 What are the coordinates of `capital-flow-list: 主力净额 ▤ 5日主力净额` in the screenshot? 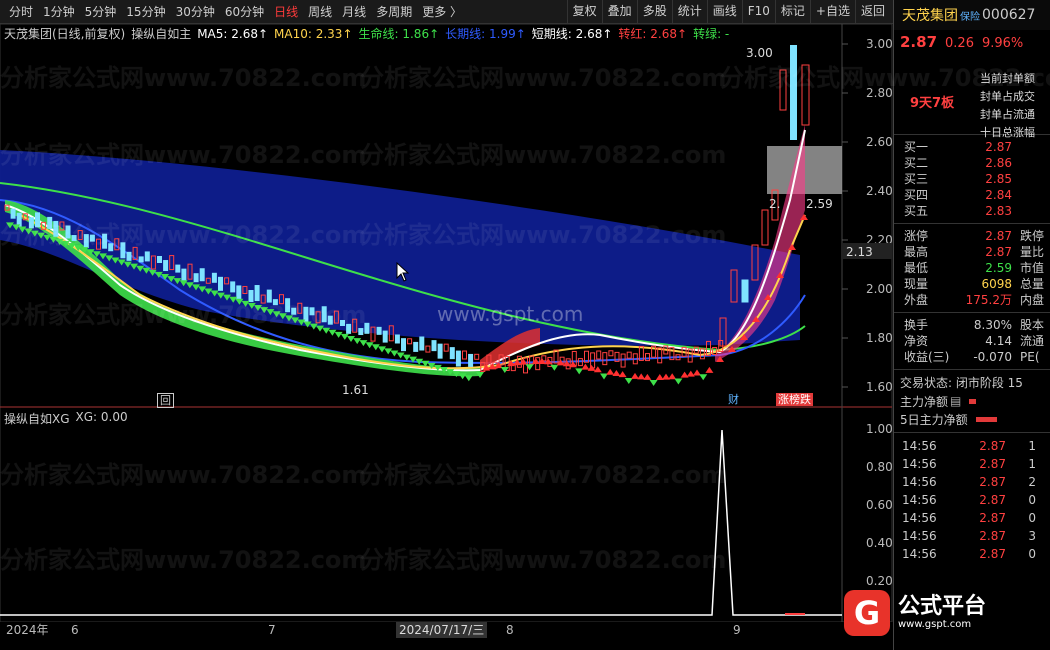 It's located at (972, 410).